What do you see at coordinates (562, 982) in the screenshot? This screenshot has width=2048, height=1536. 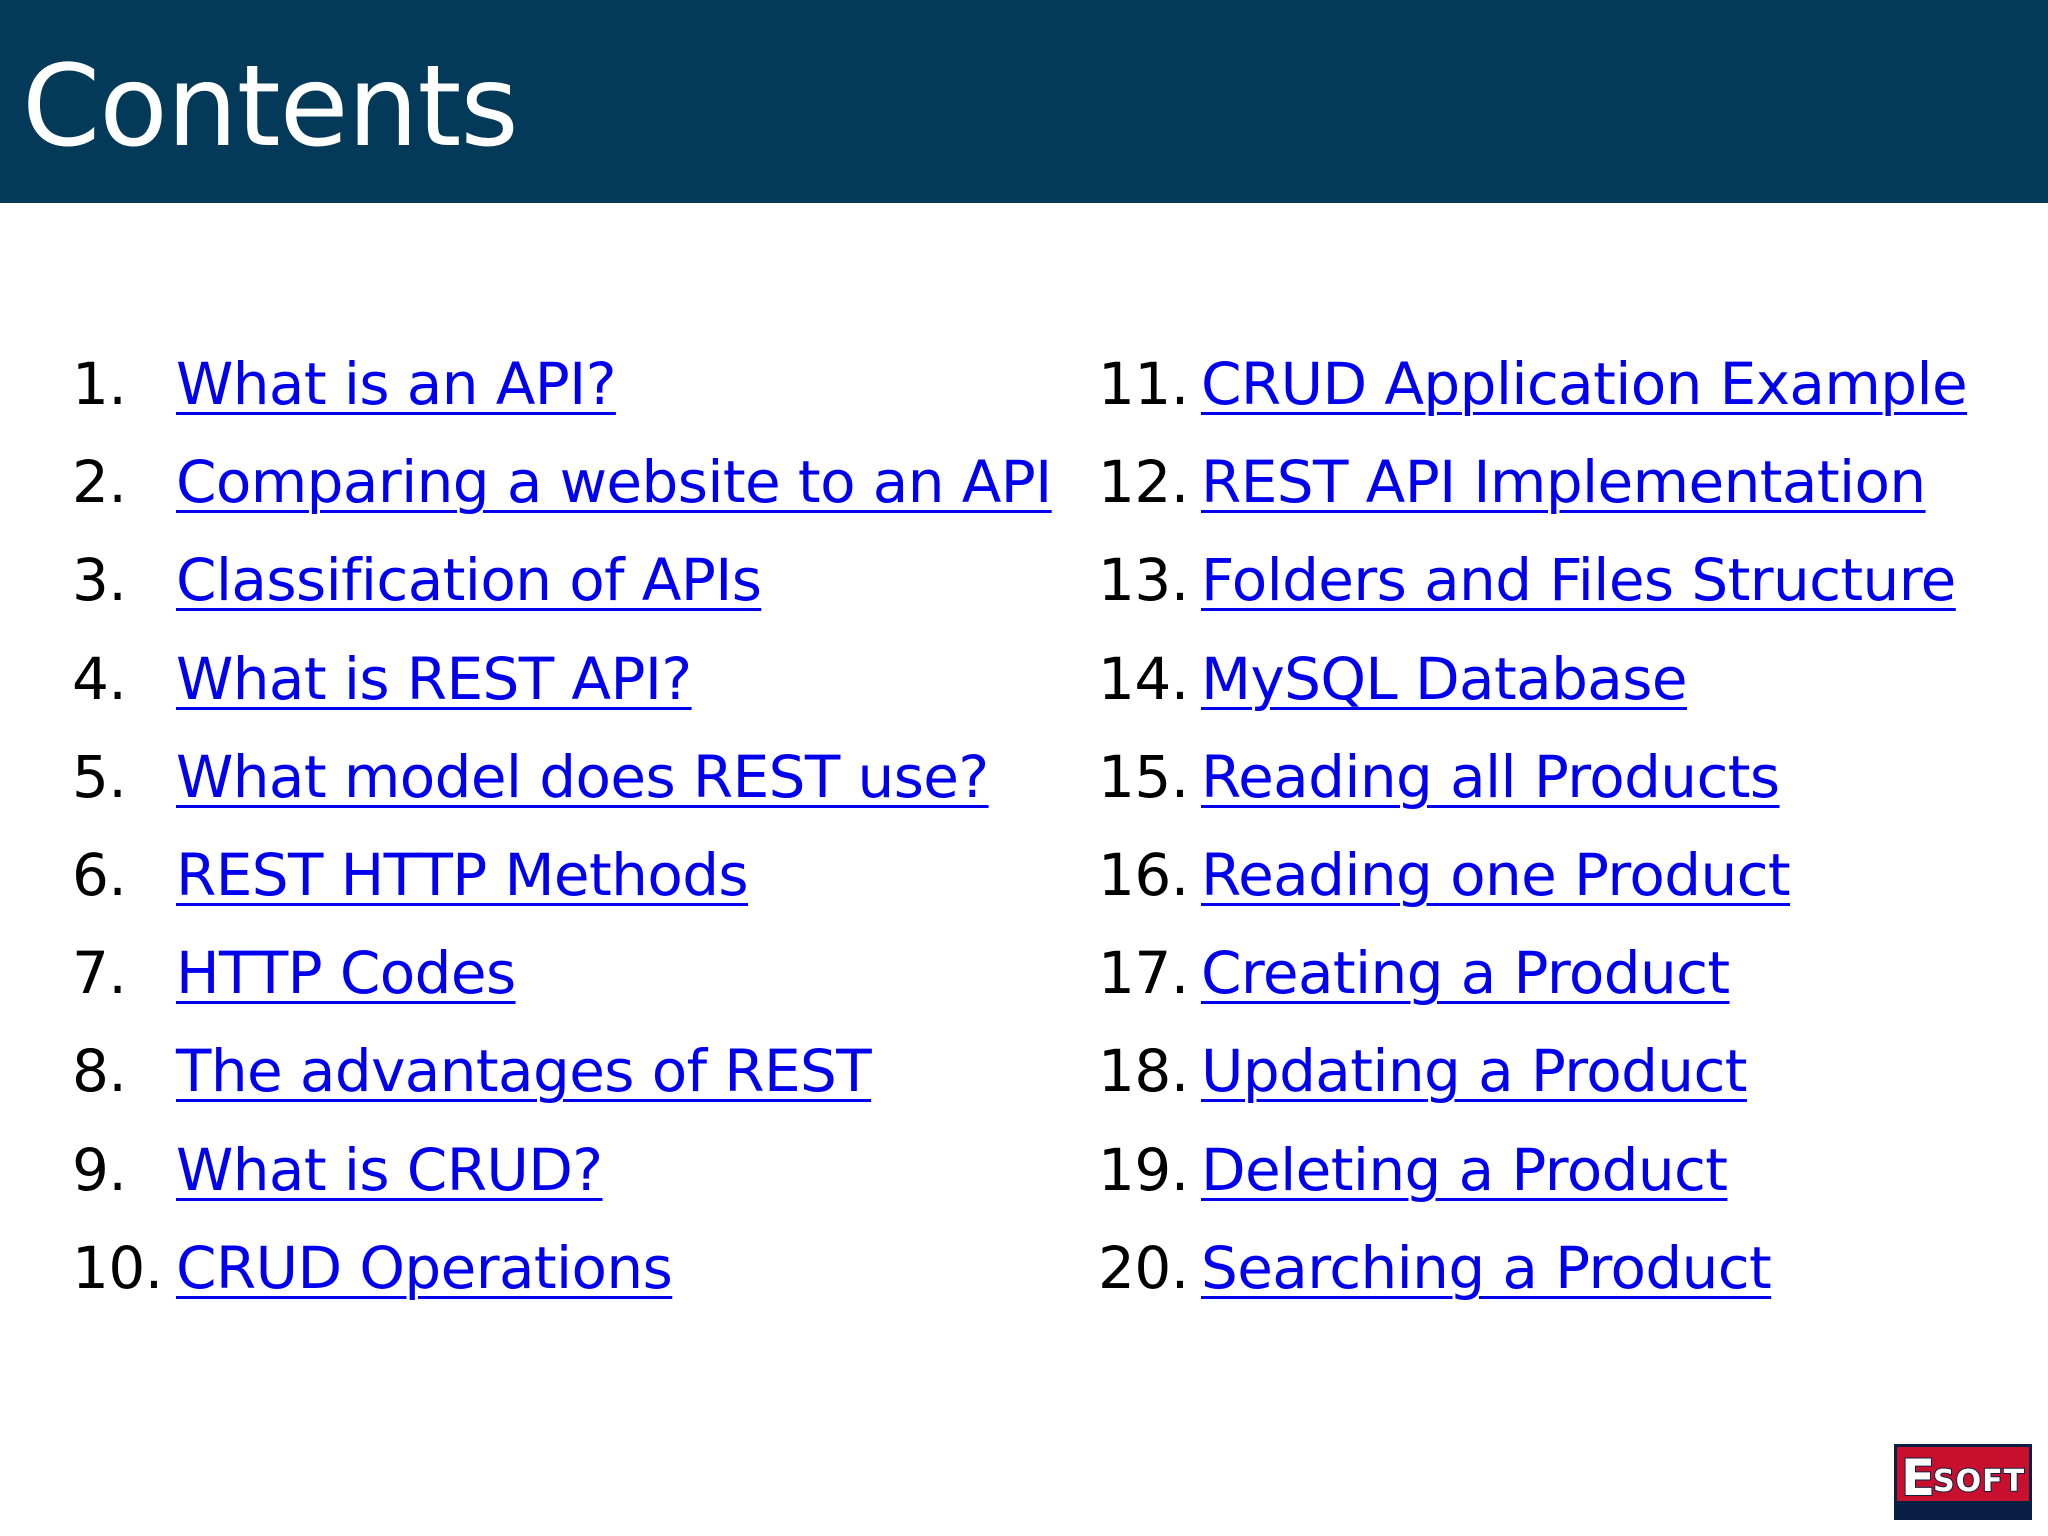 I see `toc-item: 7. HTTP Codes` at bounding box center [562, 982].